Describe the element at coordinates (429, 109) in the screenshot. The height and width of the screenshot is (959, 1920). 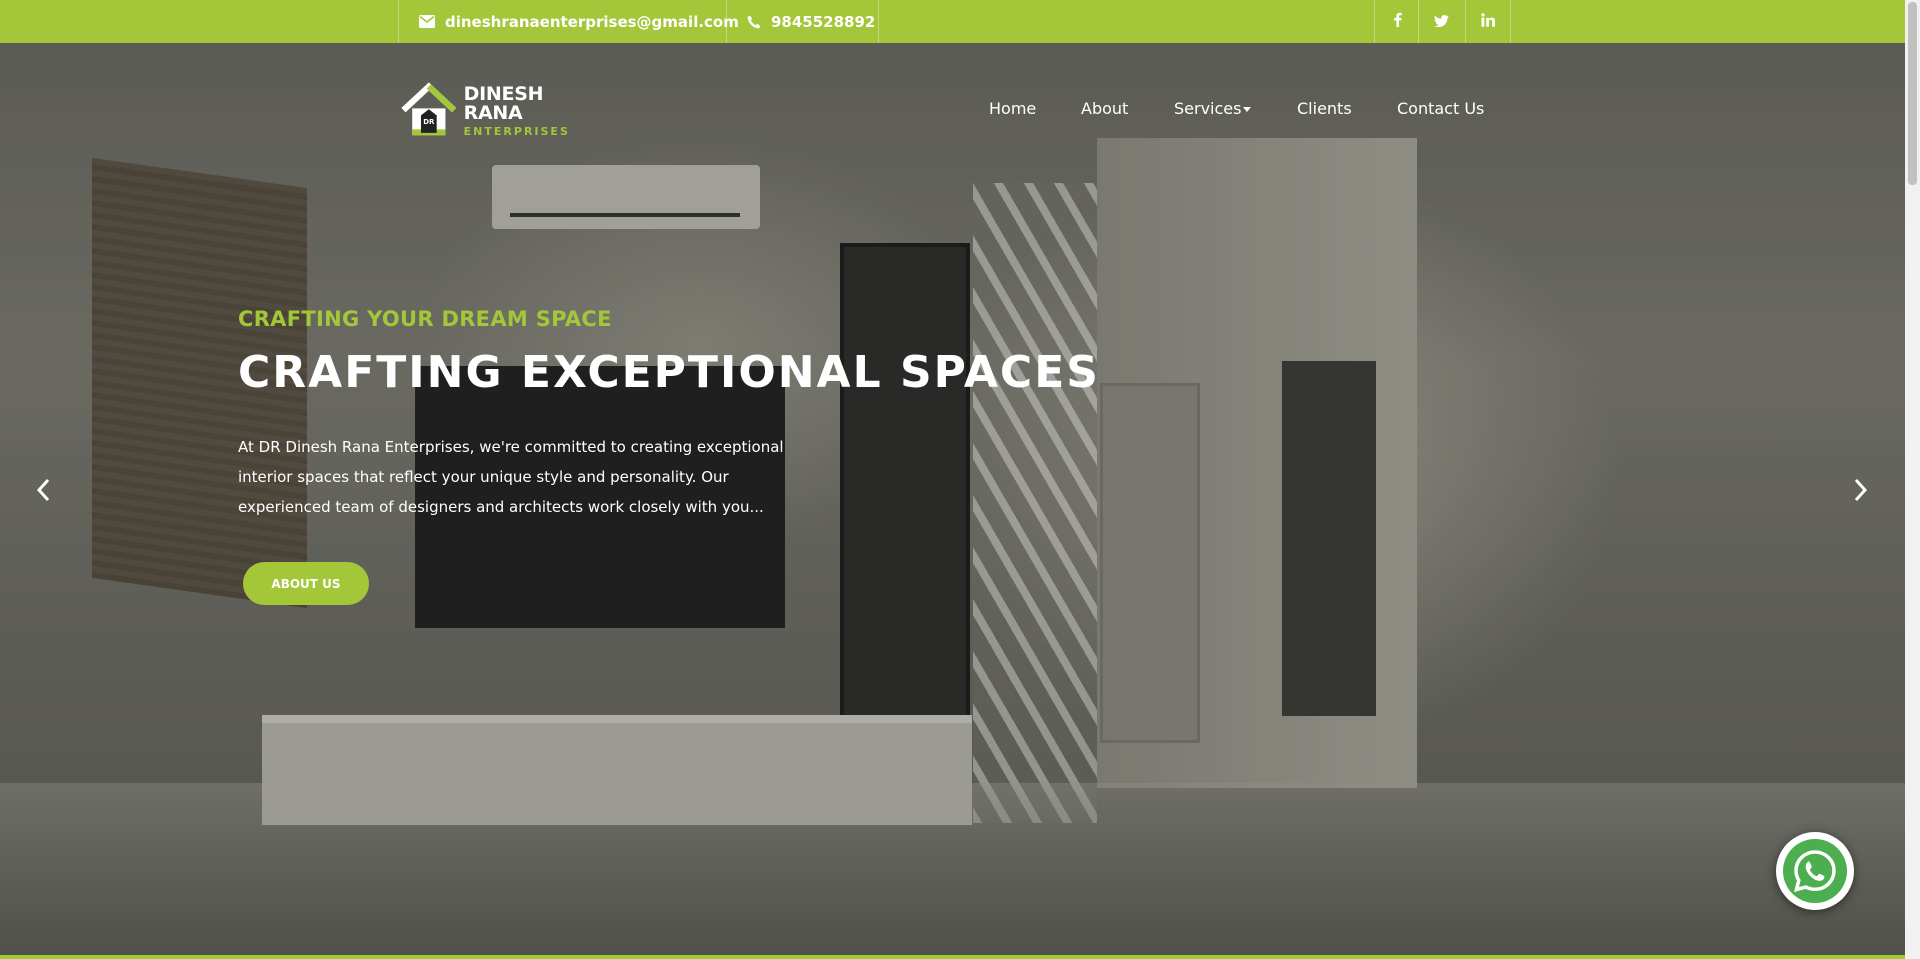
I see `house-logo-icon: DR` at that location.